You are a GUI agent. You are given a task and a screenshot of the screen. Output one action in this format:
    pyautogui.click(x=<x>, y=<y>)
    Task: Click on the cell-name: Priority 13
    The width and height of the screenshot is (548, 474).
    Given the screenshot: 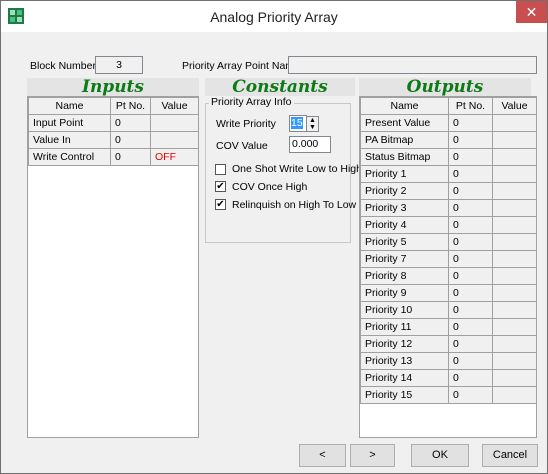 What is the action you would take?
    pyautogui.click(x=404, y=361)
    